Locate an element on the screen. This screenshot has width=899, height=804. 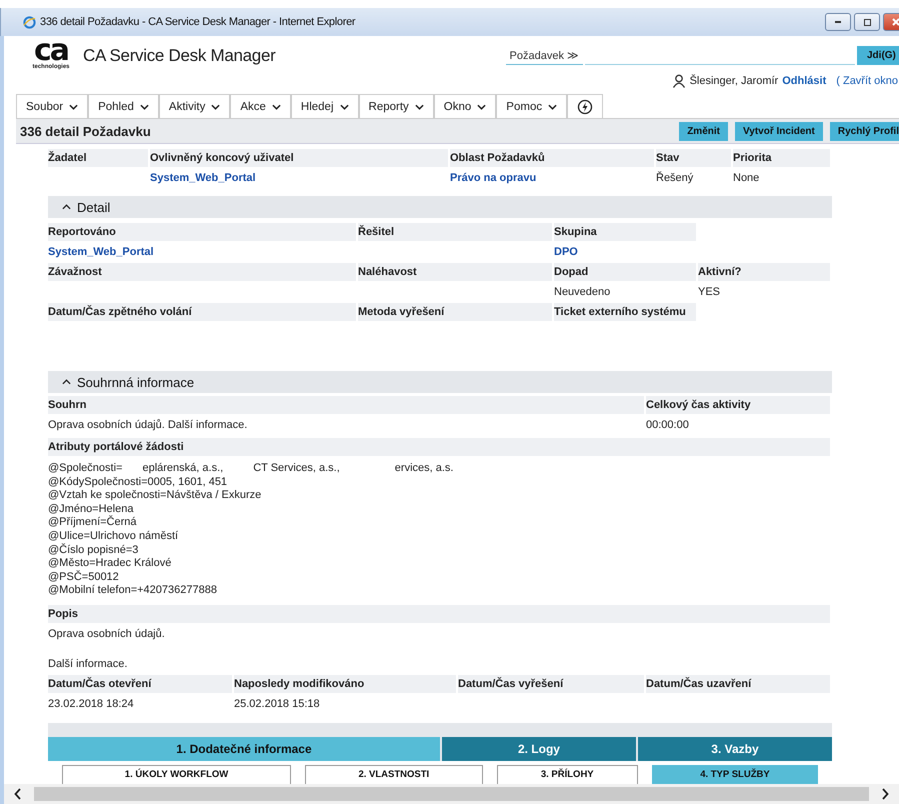
attribute-text: ervices, a.s. is located at coordinates (424, 469).